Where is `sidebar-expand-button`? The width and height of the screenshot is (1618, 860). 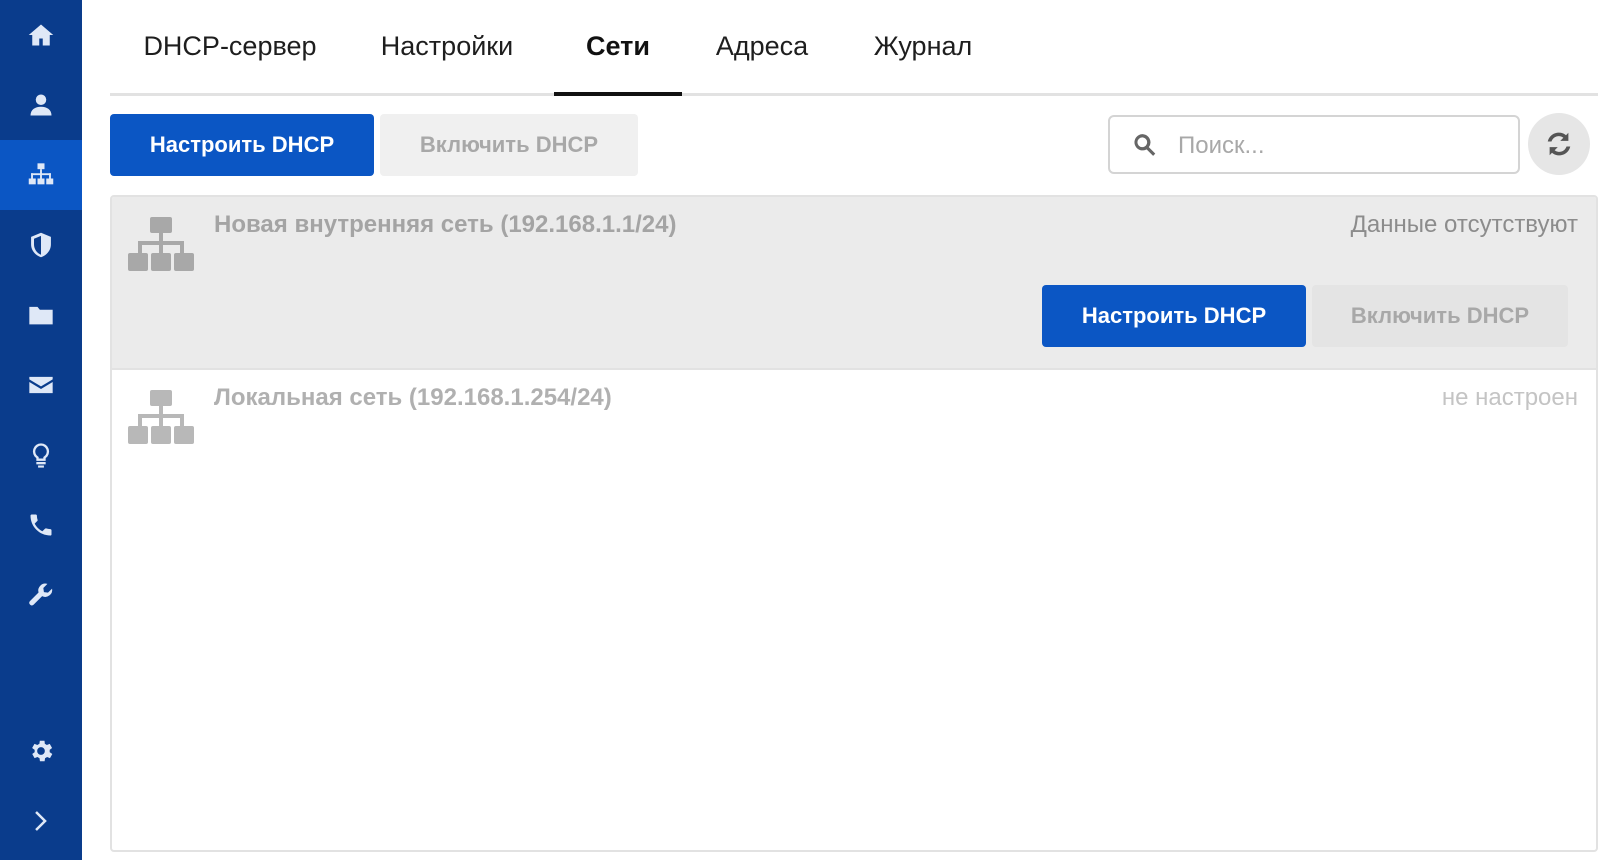 sidebar-expand-button is located at coordinates (41, 821).